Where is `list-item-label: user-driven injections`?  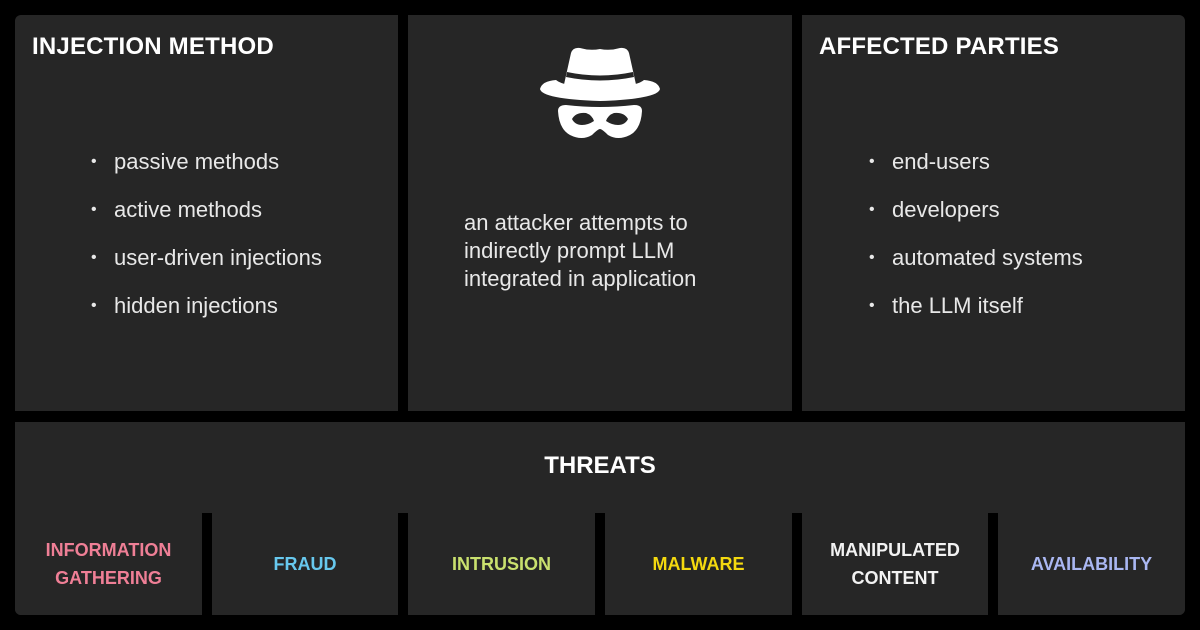 list-item-label: user-driven injections is located at coordinates (218, 257).